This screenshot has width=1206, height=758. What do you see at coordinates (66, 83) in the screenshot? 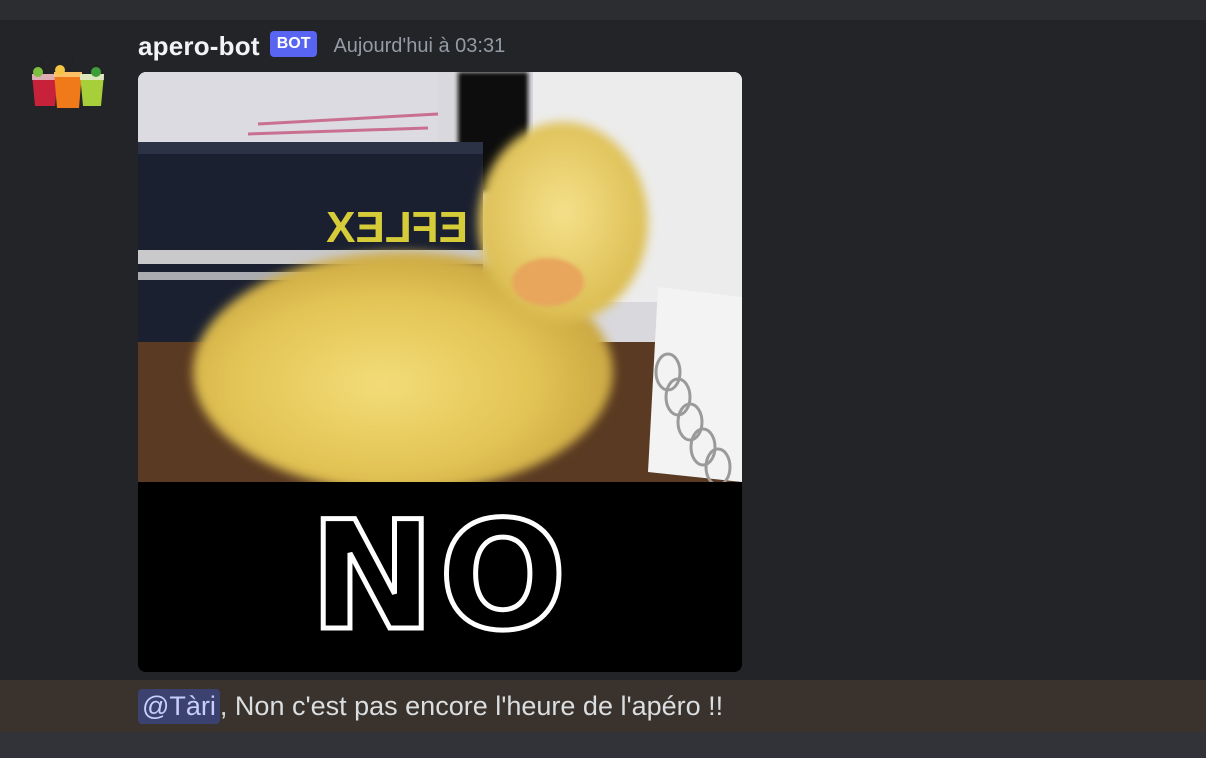
I see `cocktail-glasses-avatar` at bounding box center [66, 83].